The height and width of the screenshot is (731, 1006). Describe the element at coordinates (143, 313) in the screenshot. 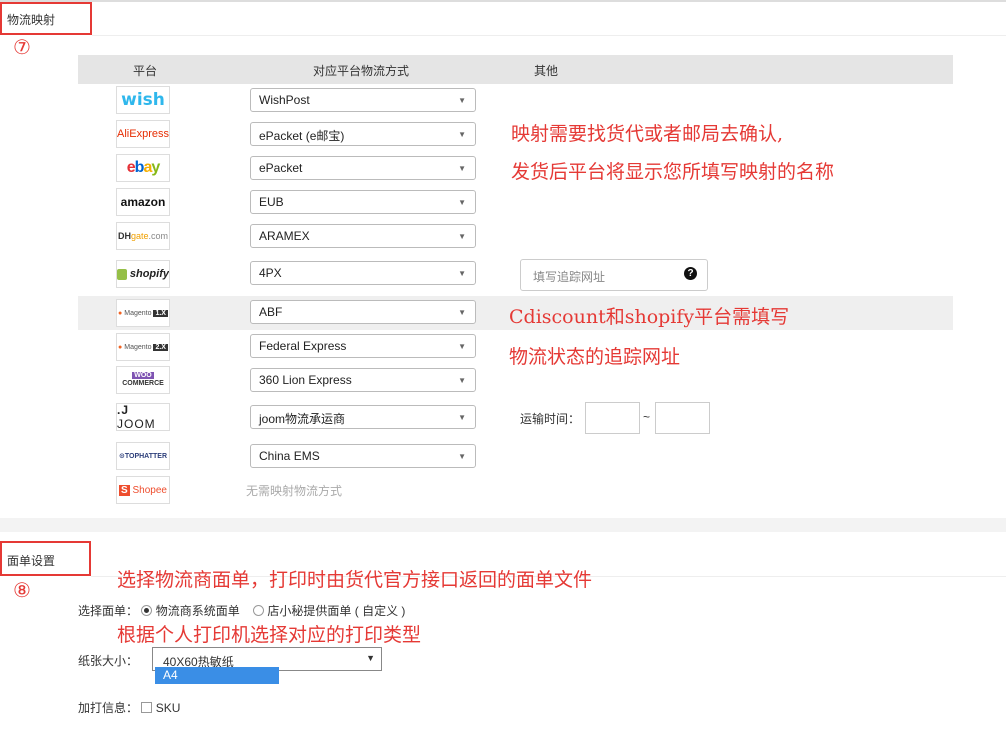

I see `magento1-logo-icon: ● Magento 1.X` at that location.